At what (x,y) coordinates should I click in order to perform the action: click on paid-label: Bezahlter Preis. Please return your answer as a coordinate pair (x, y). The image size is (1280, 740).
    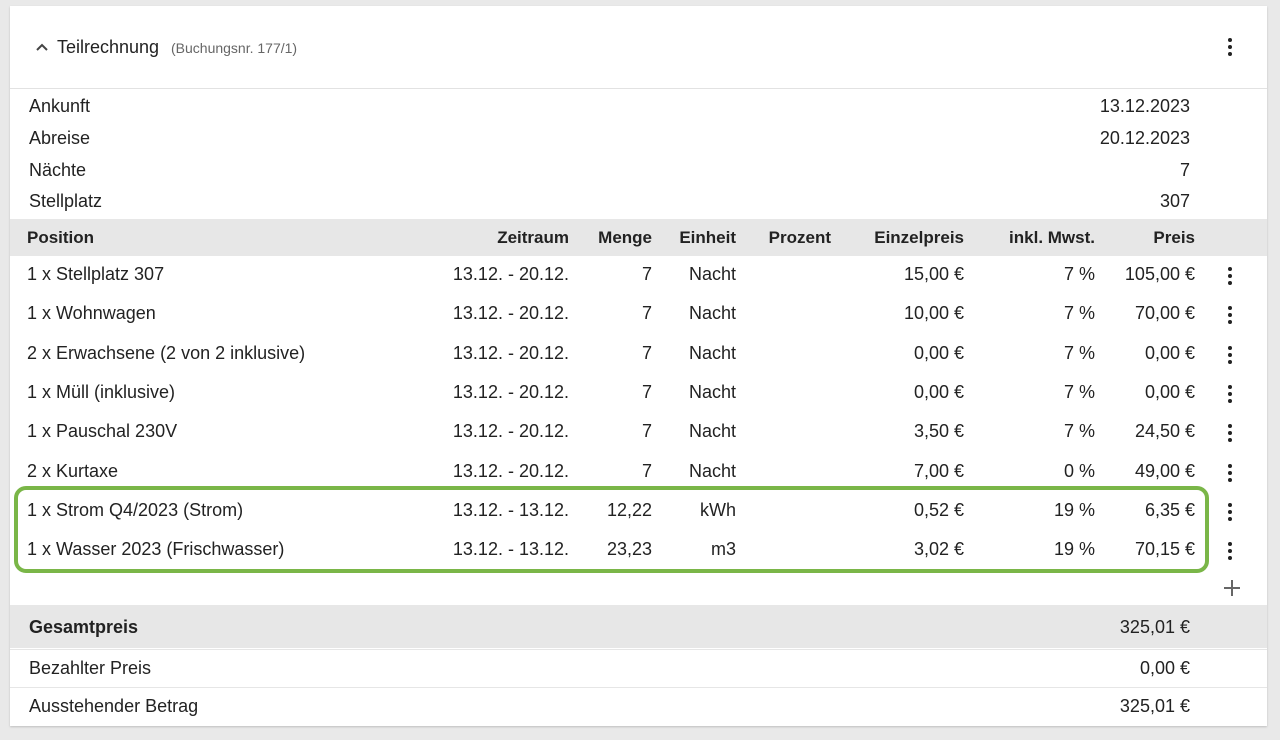
    Looking at the image, I should click on (90, 668).